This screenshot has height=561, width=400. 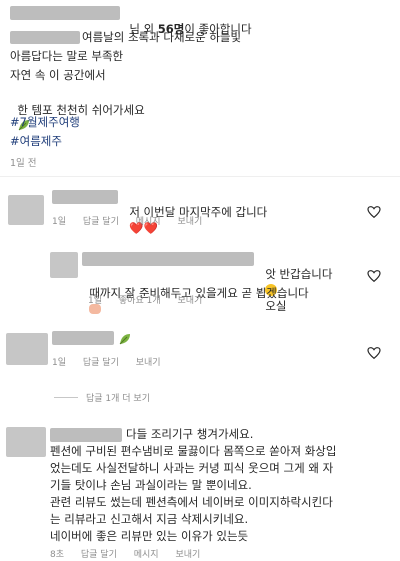 What do you see at coordinates (193, 451) in the screenshot?
I see `comment-4-line-2: 펜션에 구비된 편수냄비로 물끓이다 몸쪽으로 쏟아져 화상입` at bounding box center [193, 451].